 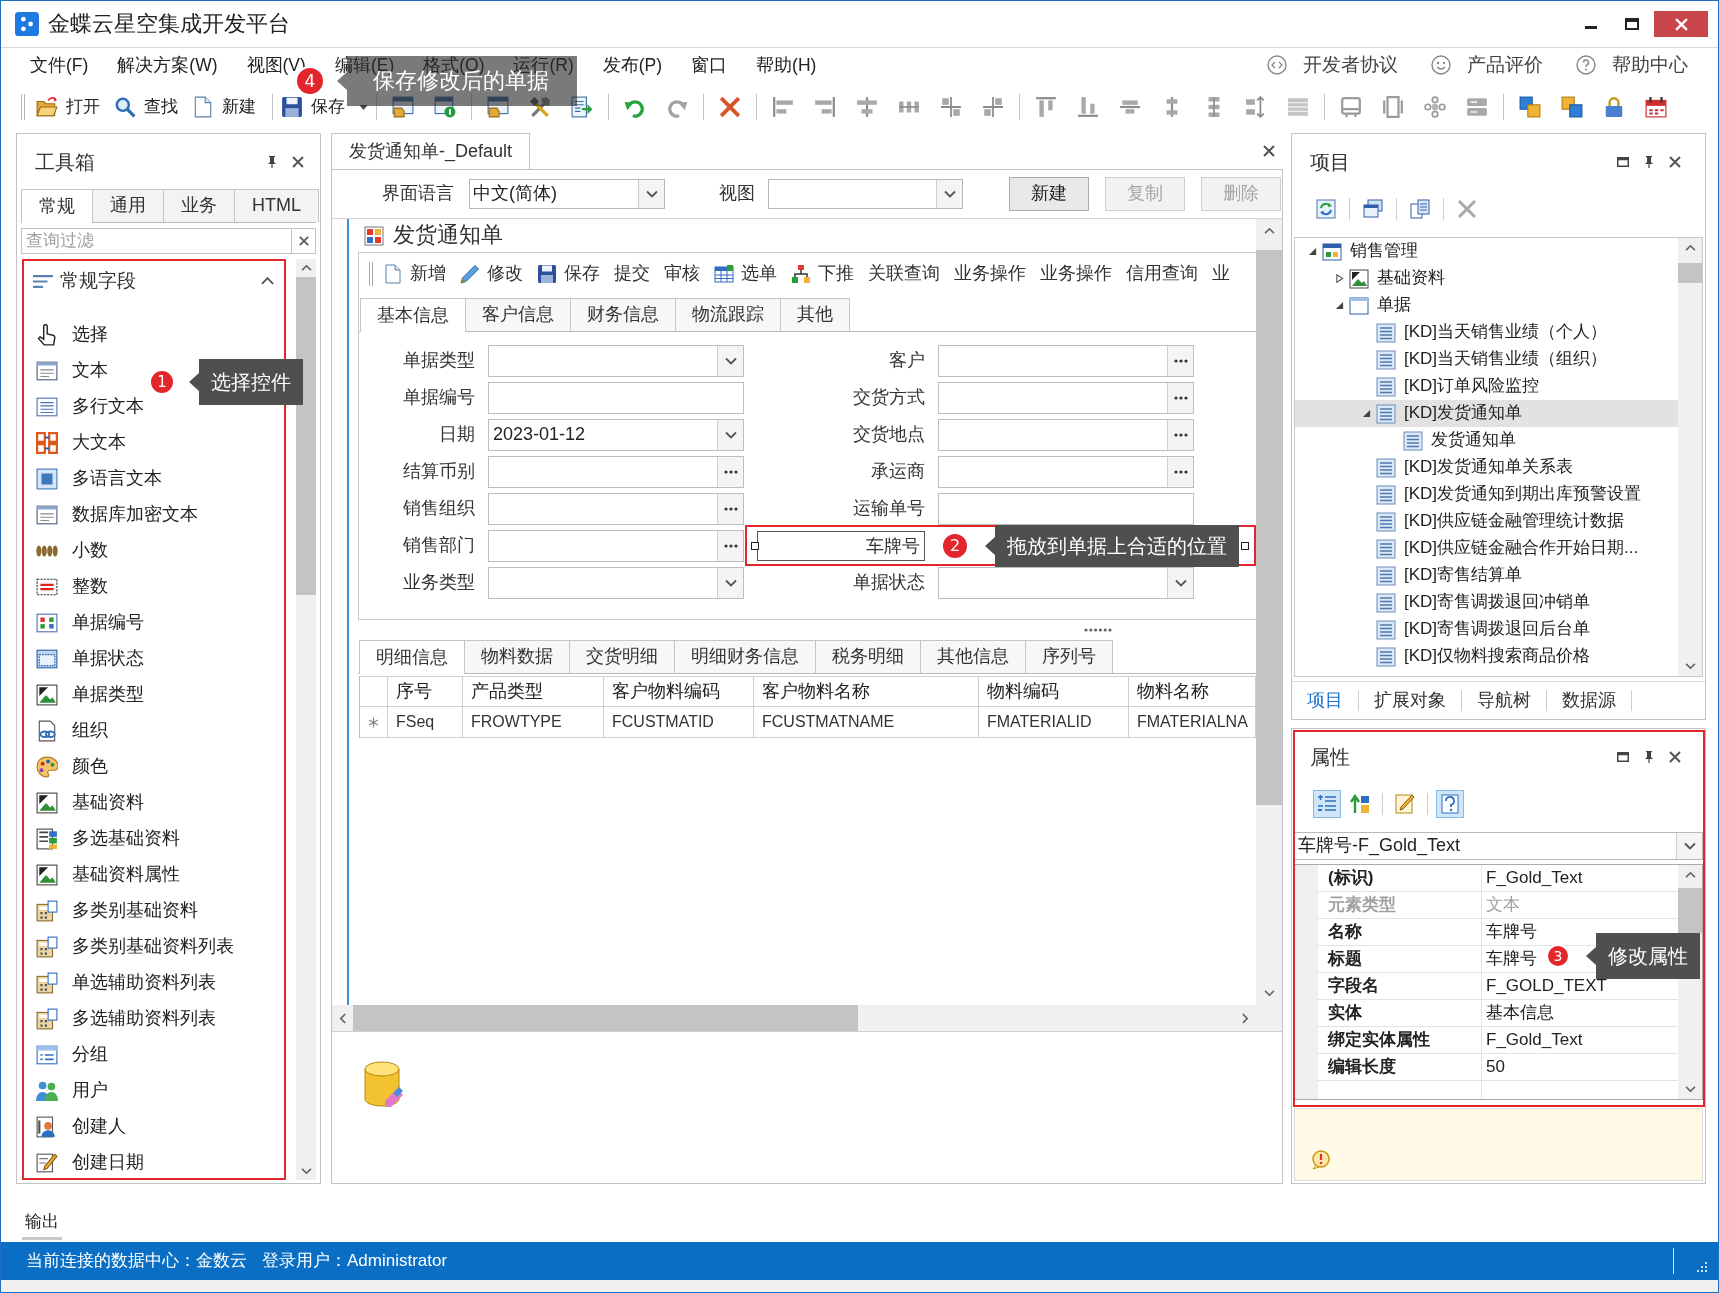 What do you see at coordinates (865, 194) in the screenshot?
I see `dropdown-field` at bounding box center [865, 194].